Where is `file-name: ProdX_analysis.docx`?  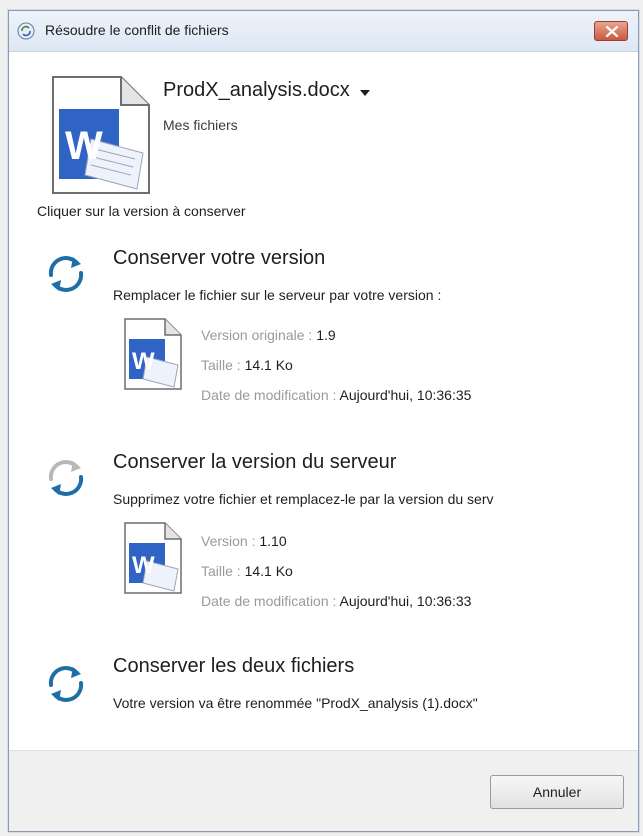 file-name: ProdX_analysis.docx is located at coordinates (256, 90).